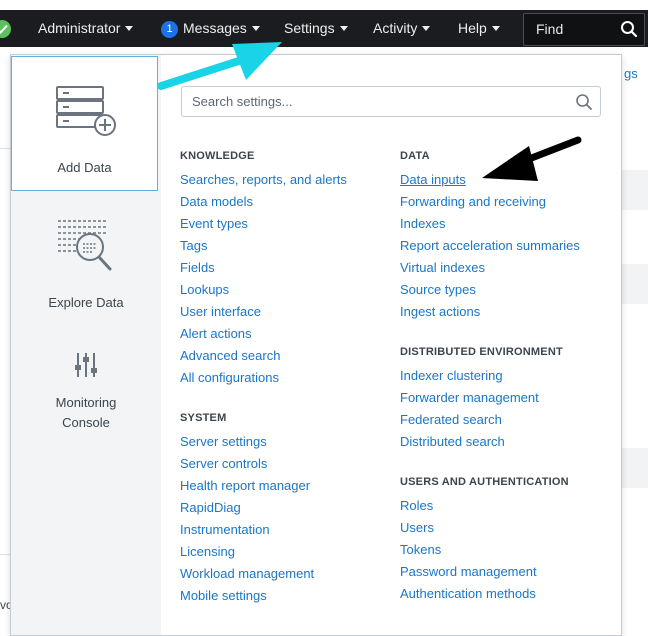  I want to click on nav-settings-menu: Settings, so click(316, 28).